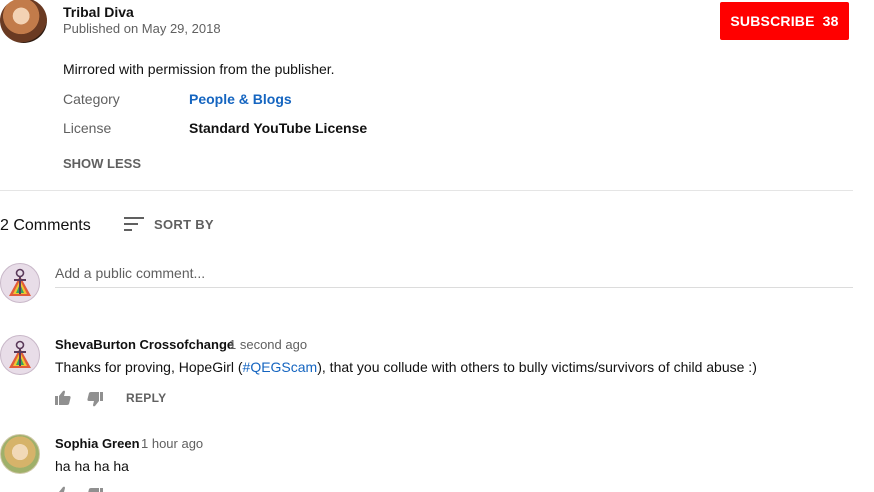  I want to click on reply-button: REPLY, so click(146, 398).